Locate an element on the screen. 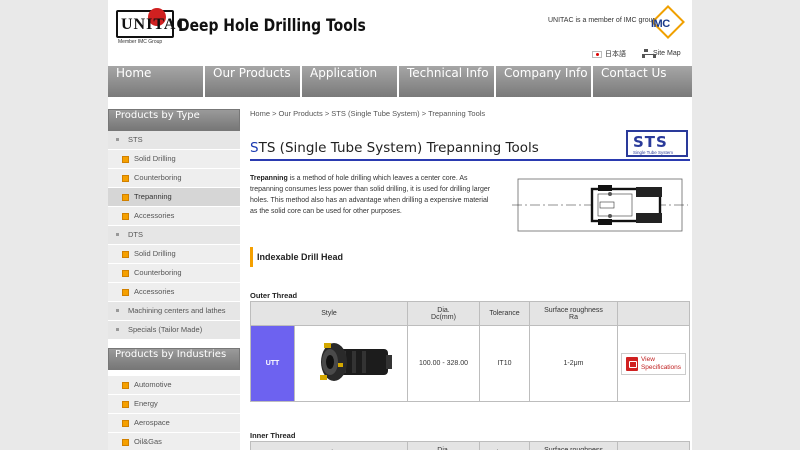 The width and height of the screenshot is (800, 450). sidebar-item-oil-gas: Oil&Gas is located at coordinates (174, 441).